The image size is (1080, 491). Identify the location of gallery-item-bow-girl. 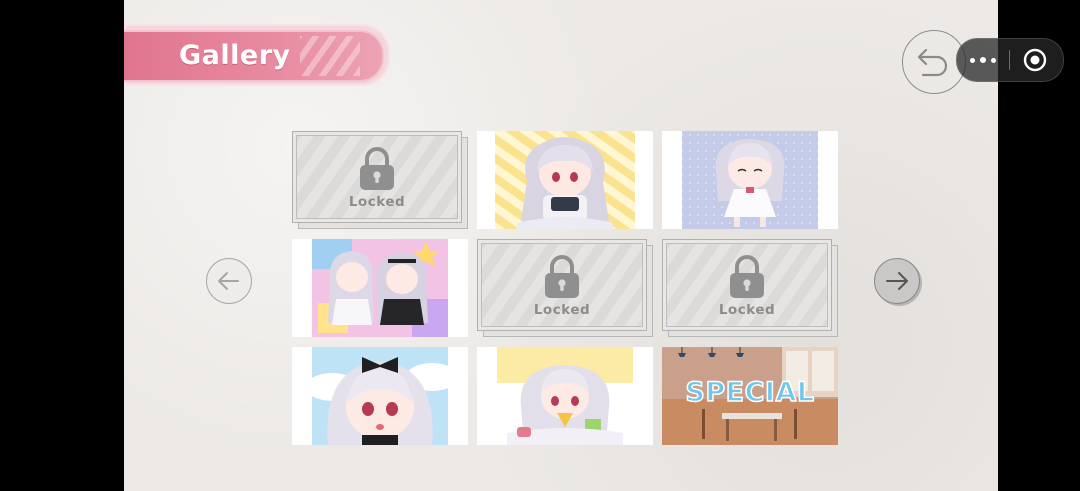
(380, 396).